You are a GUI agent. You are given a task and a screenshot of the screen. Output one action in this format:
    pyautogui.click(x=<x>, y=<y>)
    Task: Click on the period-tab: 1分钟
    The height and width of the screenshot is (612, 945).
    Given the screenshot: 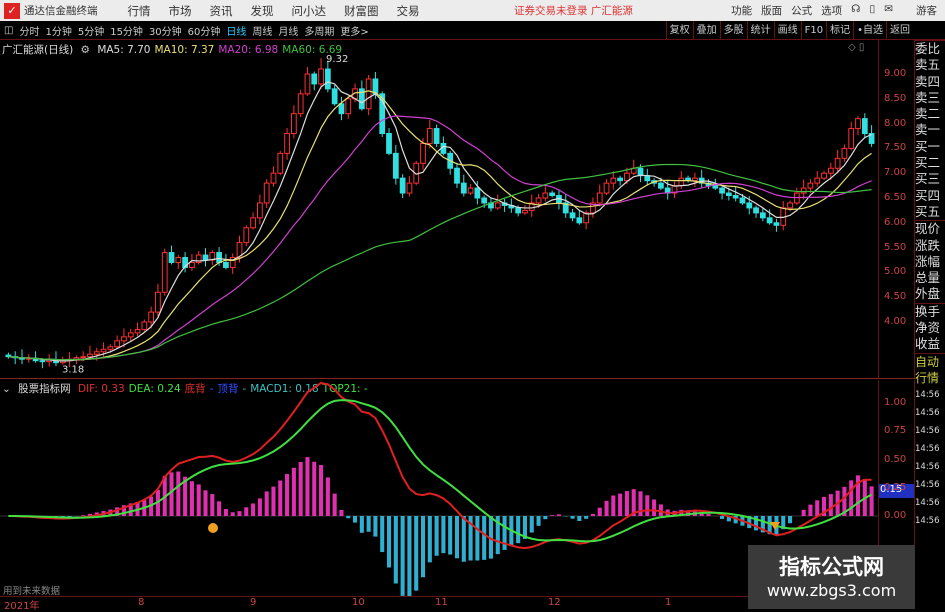 What is the action you would take?
    pyautogui.click(x=58, y=32)
    